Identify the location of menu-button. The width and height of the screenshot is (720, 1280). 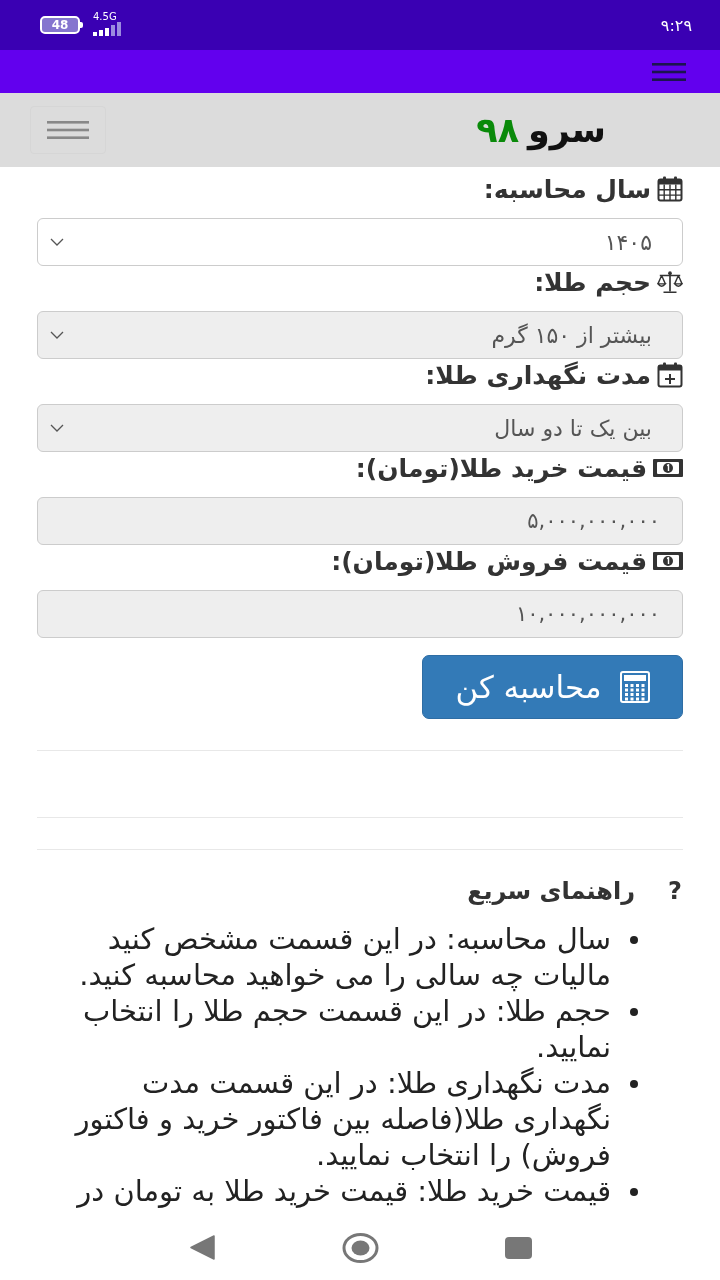
(68, 130).